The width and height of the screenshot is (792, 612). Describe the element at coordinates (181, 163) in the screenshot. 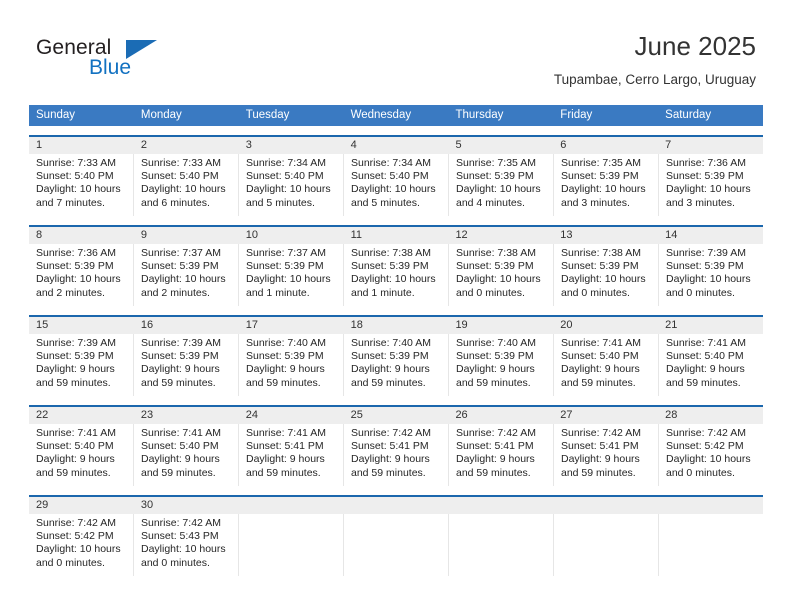

I see `sunrise-text: Sunrise: 7:33 AM` at that location.